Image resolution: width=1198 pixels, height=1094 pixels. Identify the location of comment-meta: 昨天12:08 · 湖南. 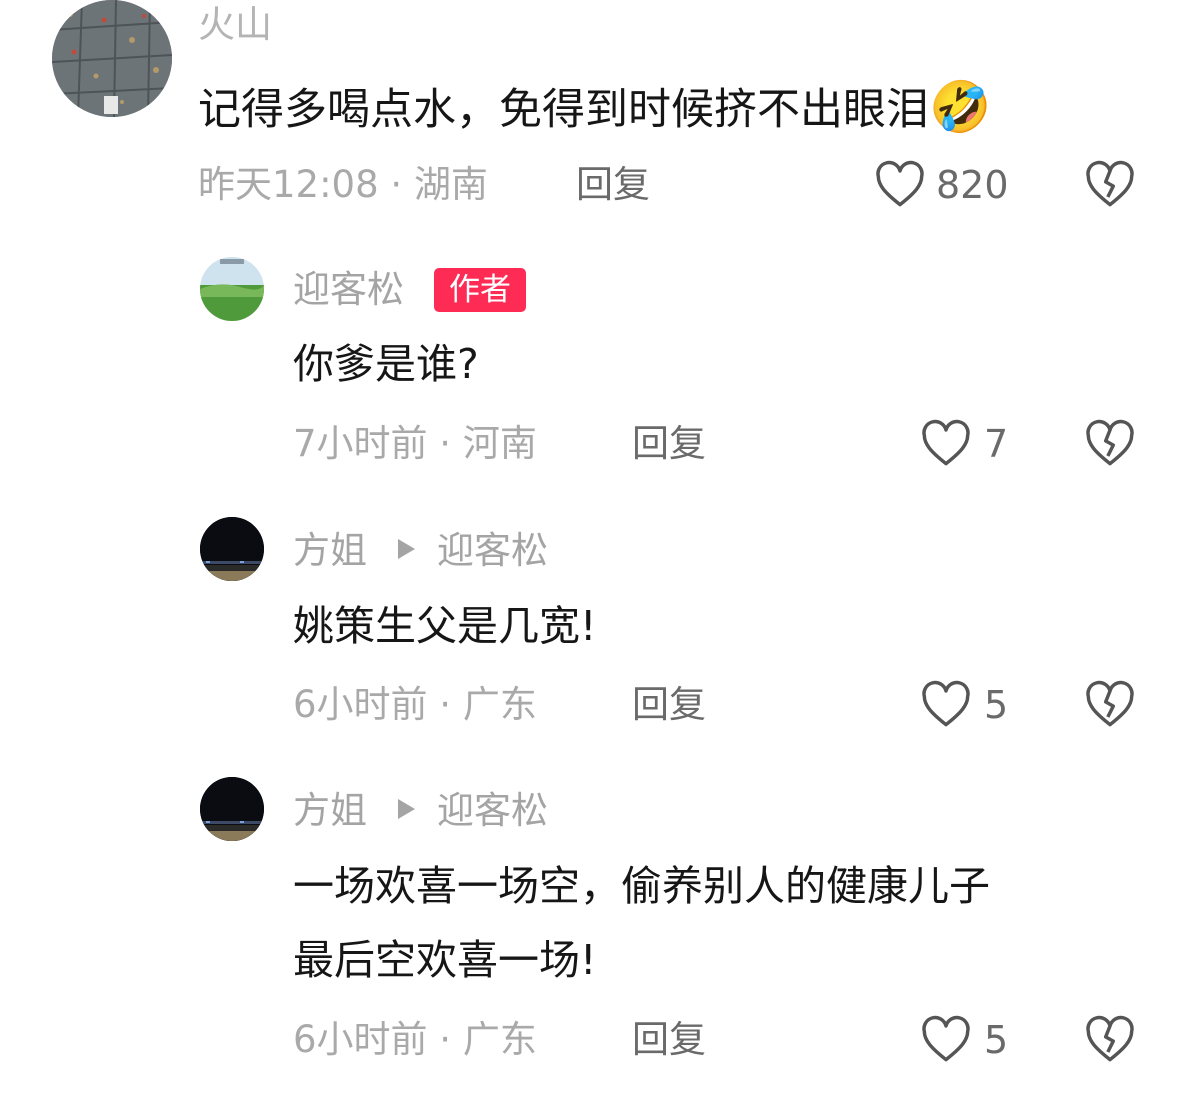
(343, 184).